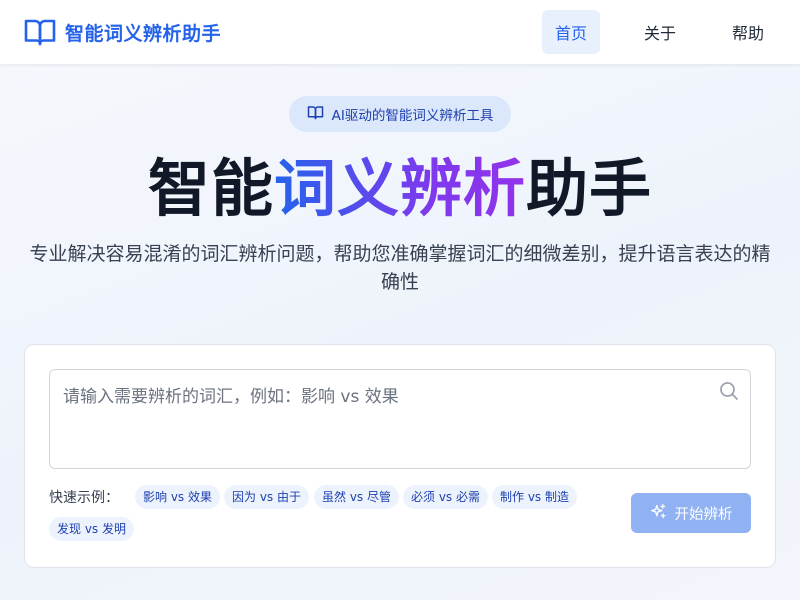  What do you see at coordinates (143, 33) in the screenshot?
I see `brand-name: 智能词义辨析助手` at bounding box center [143, 33].